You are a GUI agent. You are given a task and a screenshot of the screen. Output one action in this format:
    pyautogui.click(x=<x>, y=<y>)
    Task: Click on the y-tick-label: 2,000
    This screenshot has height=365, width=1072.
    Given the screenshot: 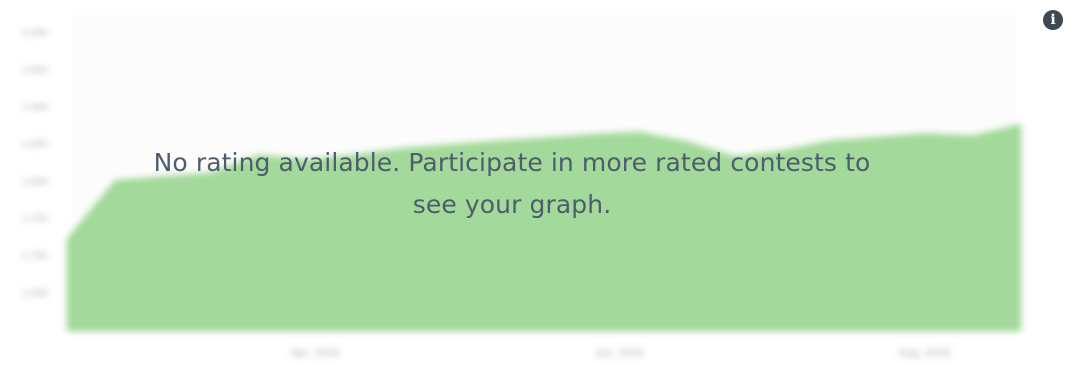 What is the action you would take?
    pyautogui.click(x=35, y=34)
    